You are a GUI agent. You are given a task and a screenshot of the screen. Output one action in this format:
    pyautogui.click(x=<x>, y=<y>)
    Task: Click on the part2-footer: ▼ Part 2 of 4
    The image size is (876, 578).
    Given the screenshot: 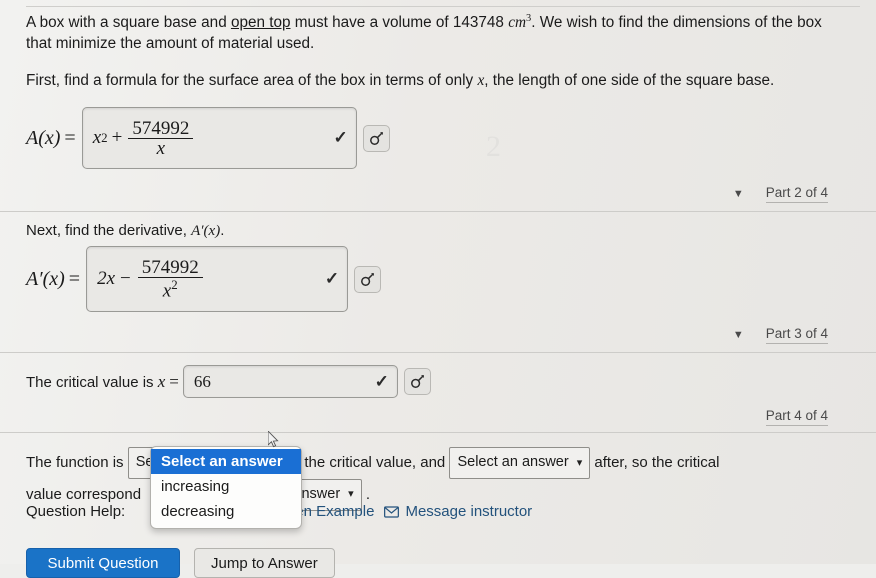 What is the action you would take?
    pyautogui.click(x=438, y=194)
    